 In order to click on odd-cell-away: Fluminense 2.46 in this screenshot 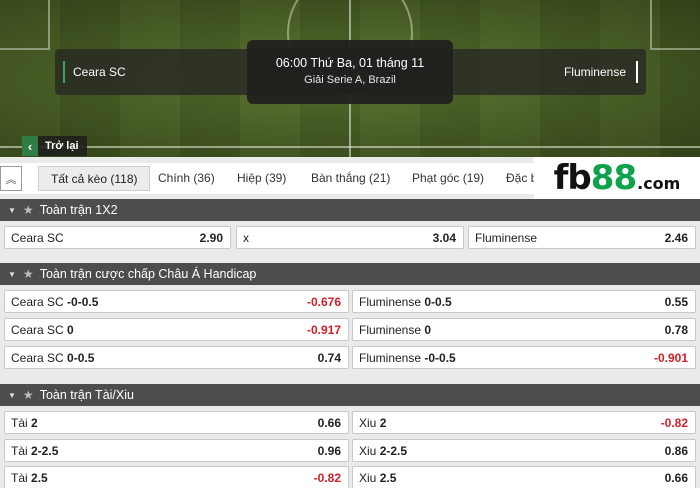, I will do `click(582, 237)`.